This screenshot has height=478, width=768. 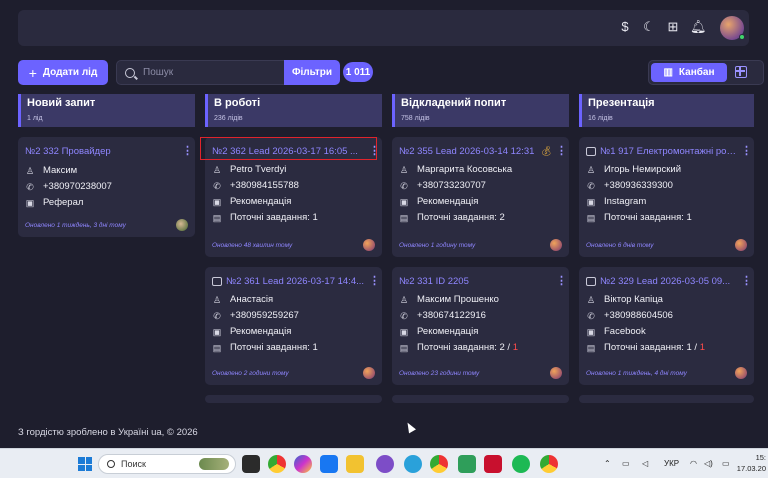 I want to click on taskbar-search: Поиск, so click(x=167, y=464).